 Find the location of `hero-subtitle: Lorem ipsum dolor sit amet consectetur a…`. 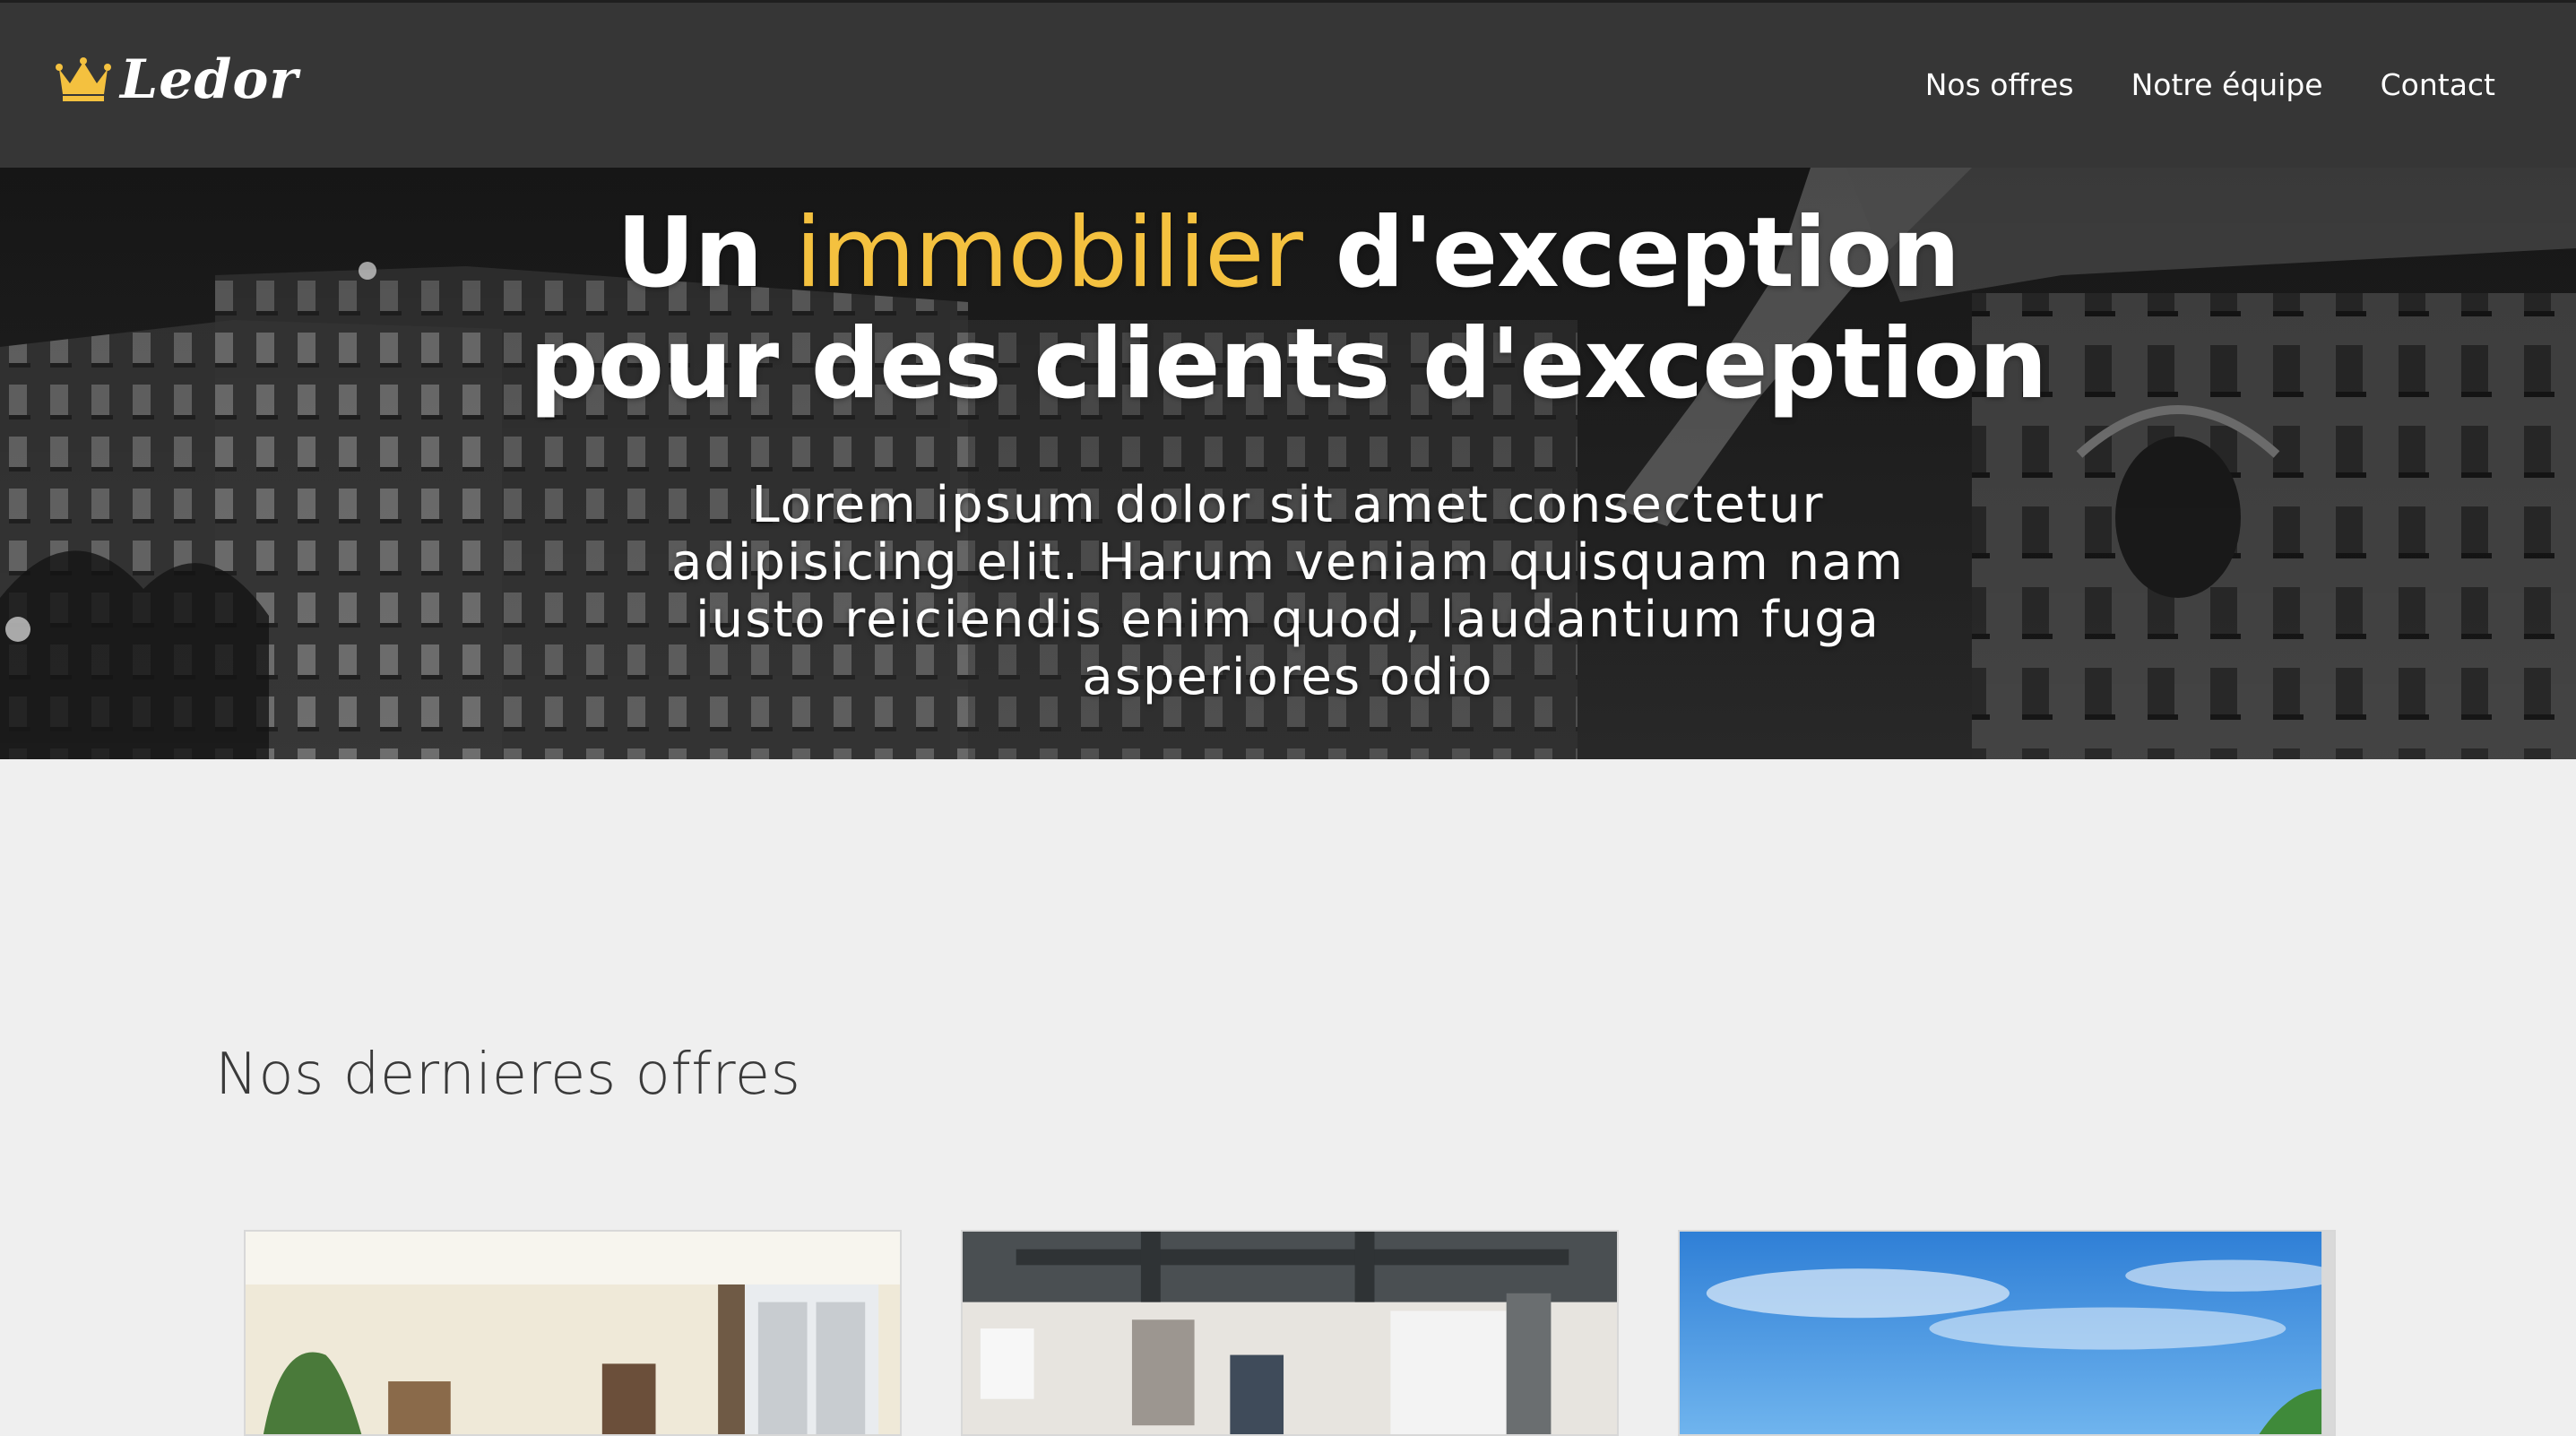

hero-subtitle: Lorem ipsum dolor sit amet consectetur a… is located at coordinates (1288, 591).